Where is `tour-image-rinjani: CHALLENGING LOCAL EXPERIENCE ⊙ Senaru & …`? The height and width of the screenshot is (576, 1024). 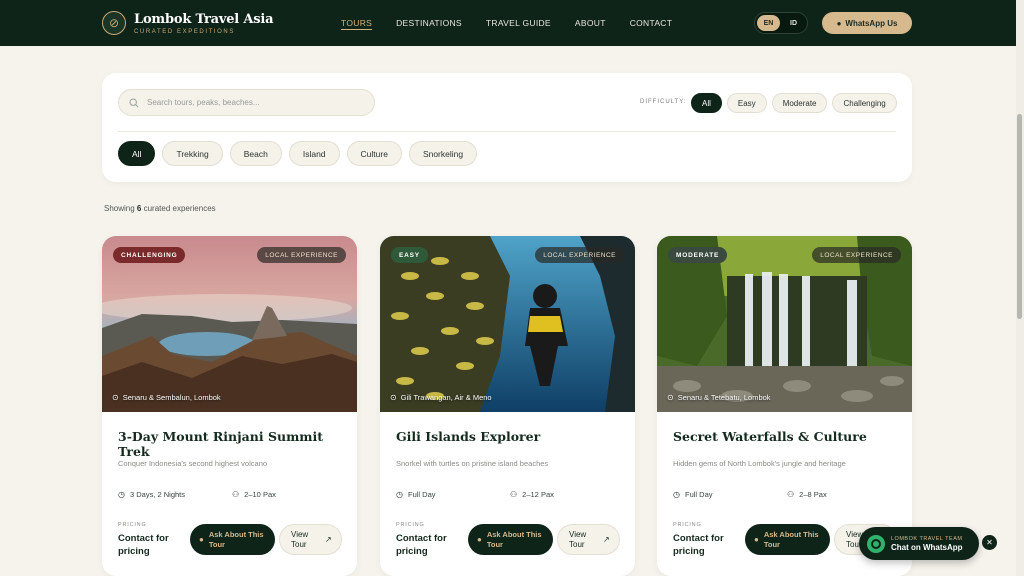 tour-image-rinjani: CHALLENGING LOCAL EXPERIENCE ⊙ Senaru & … is located at coordinates (229, 324).